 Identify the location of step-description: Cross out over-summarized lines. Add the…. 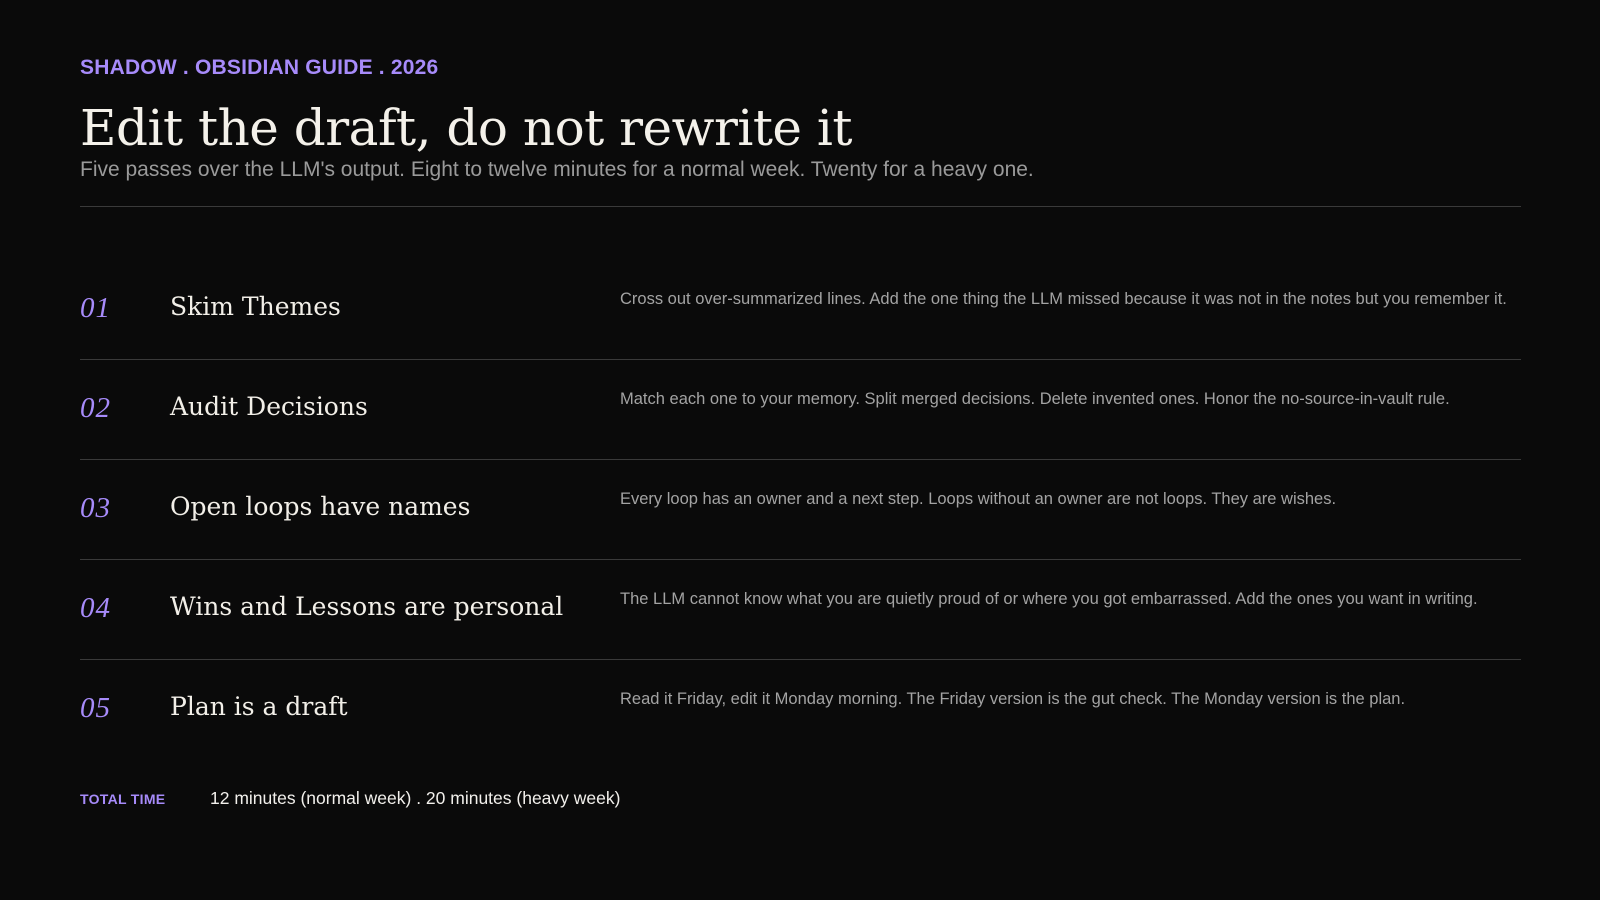
(1063, 299).